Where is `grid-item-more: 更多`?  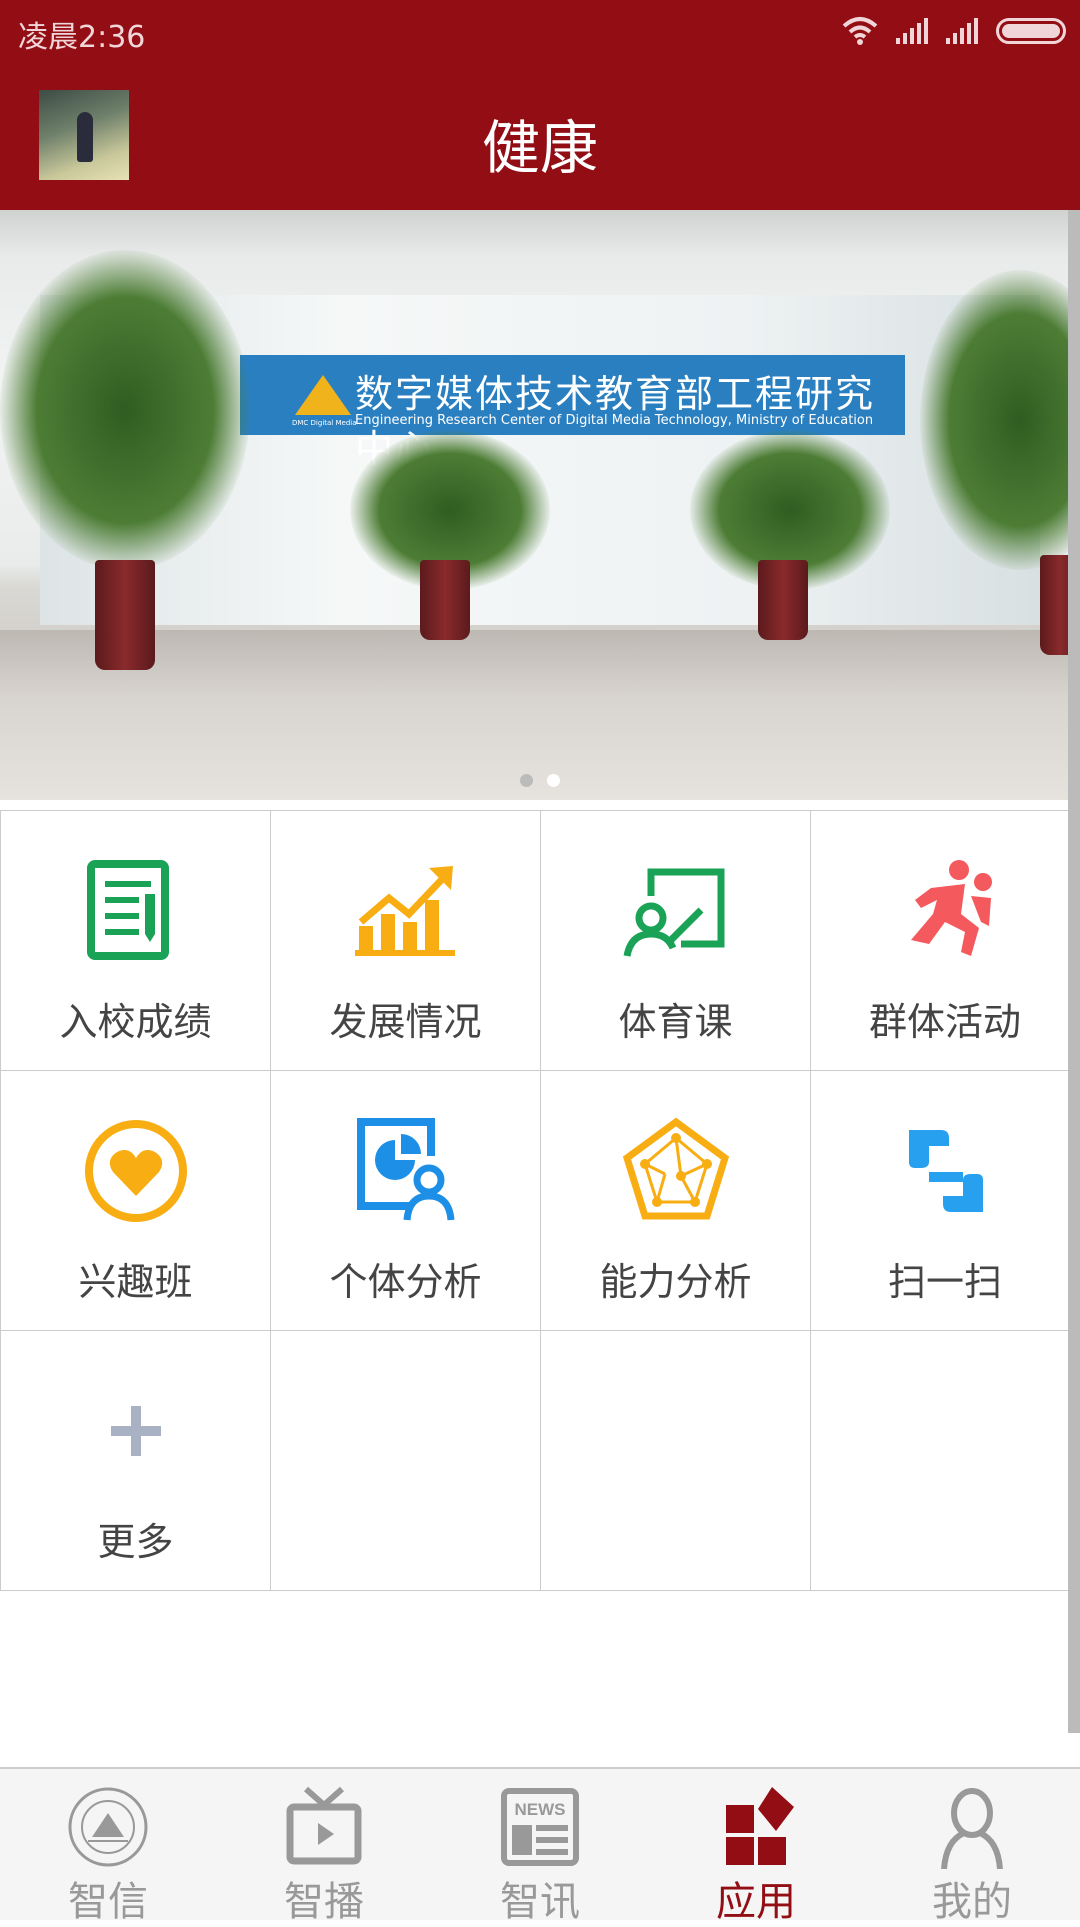 grid-item-more: 更多 is located at coordinates (135, 1460).